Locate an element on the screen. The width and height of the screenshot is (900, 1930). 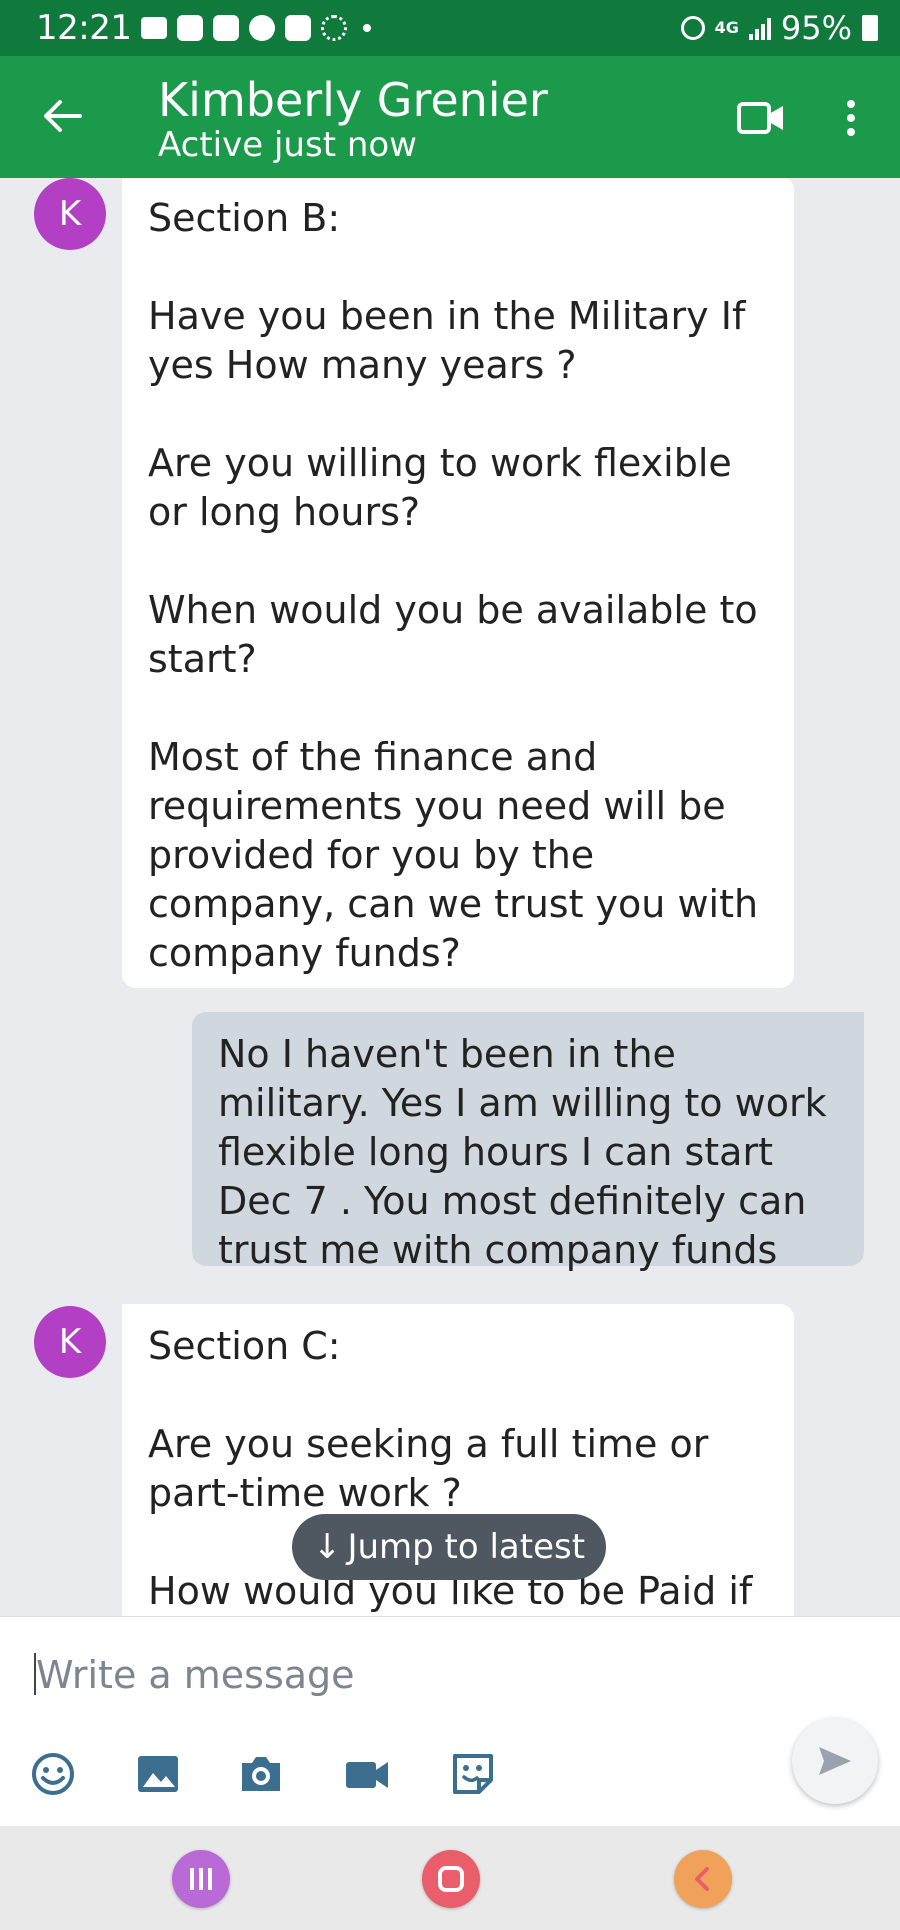
battery-level: 95% is located at coordinates (816, 28).